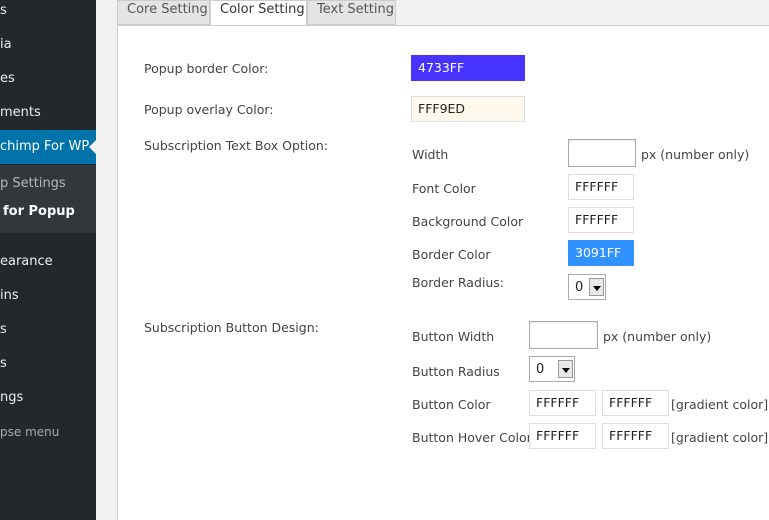 The image size is (769, 520). What do you see at coordinates (258, 13) in the screenshot?
I see `tab-color-setting: Color Setting` at bounding box center [258, 13].